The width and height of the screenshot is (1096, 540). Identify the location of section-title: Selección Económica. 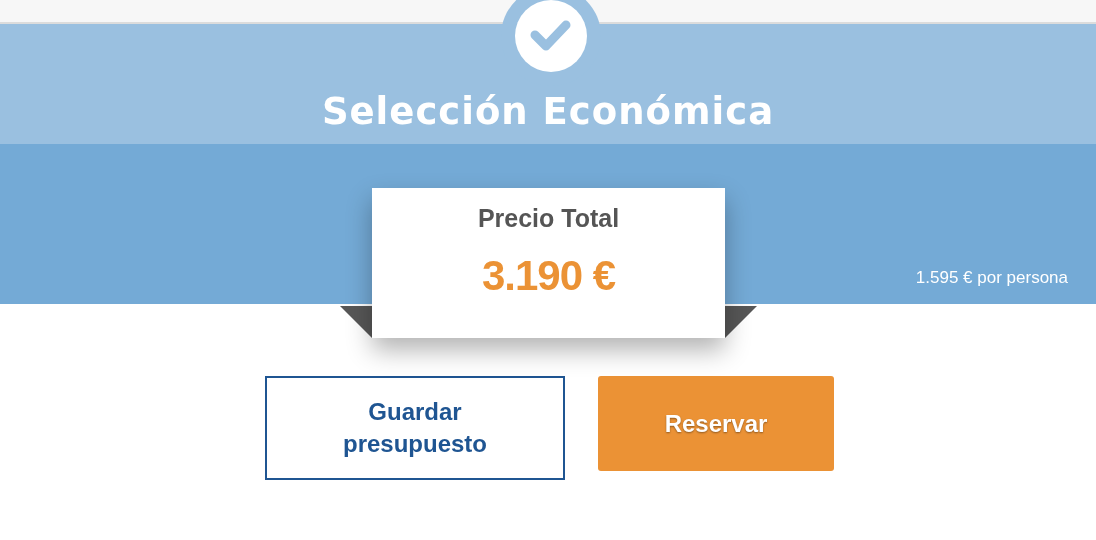
(548, 111).